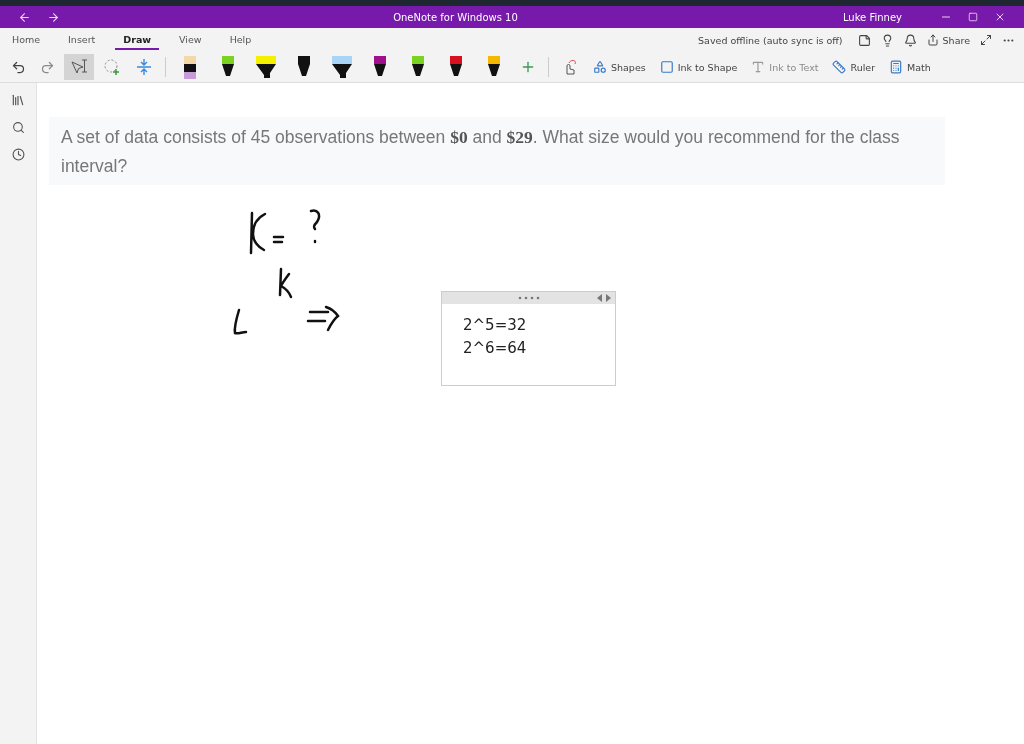 This screenshot has height=744, width=1024. I want to click on ruler-icon, so click(839, 67).